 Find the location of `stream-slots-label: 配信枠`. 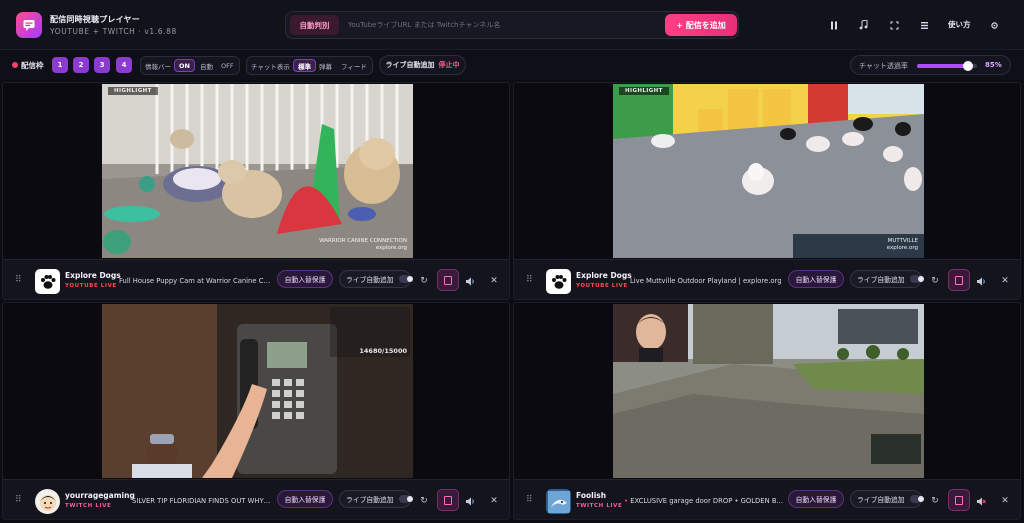

stream-slots-label: 配信枠 is located at coordinates (32, 65).